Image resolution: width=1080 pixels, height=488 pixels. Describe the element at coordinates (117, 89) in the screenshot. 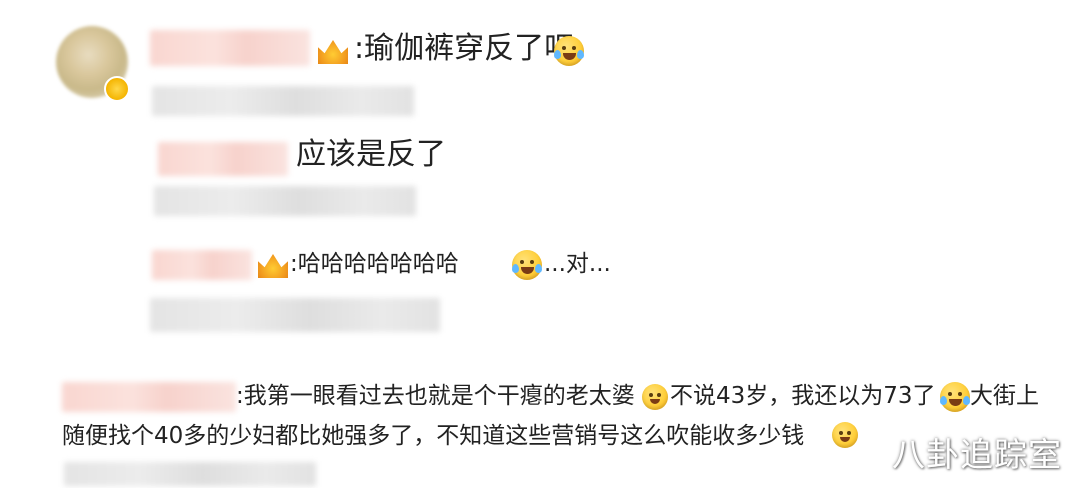

I see `verified-badge-icon` at that location.